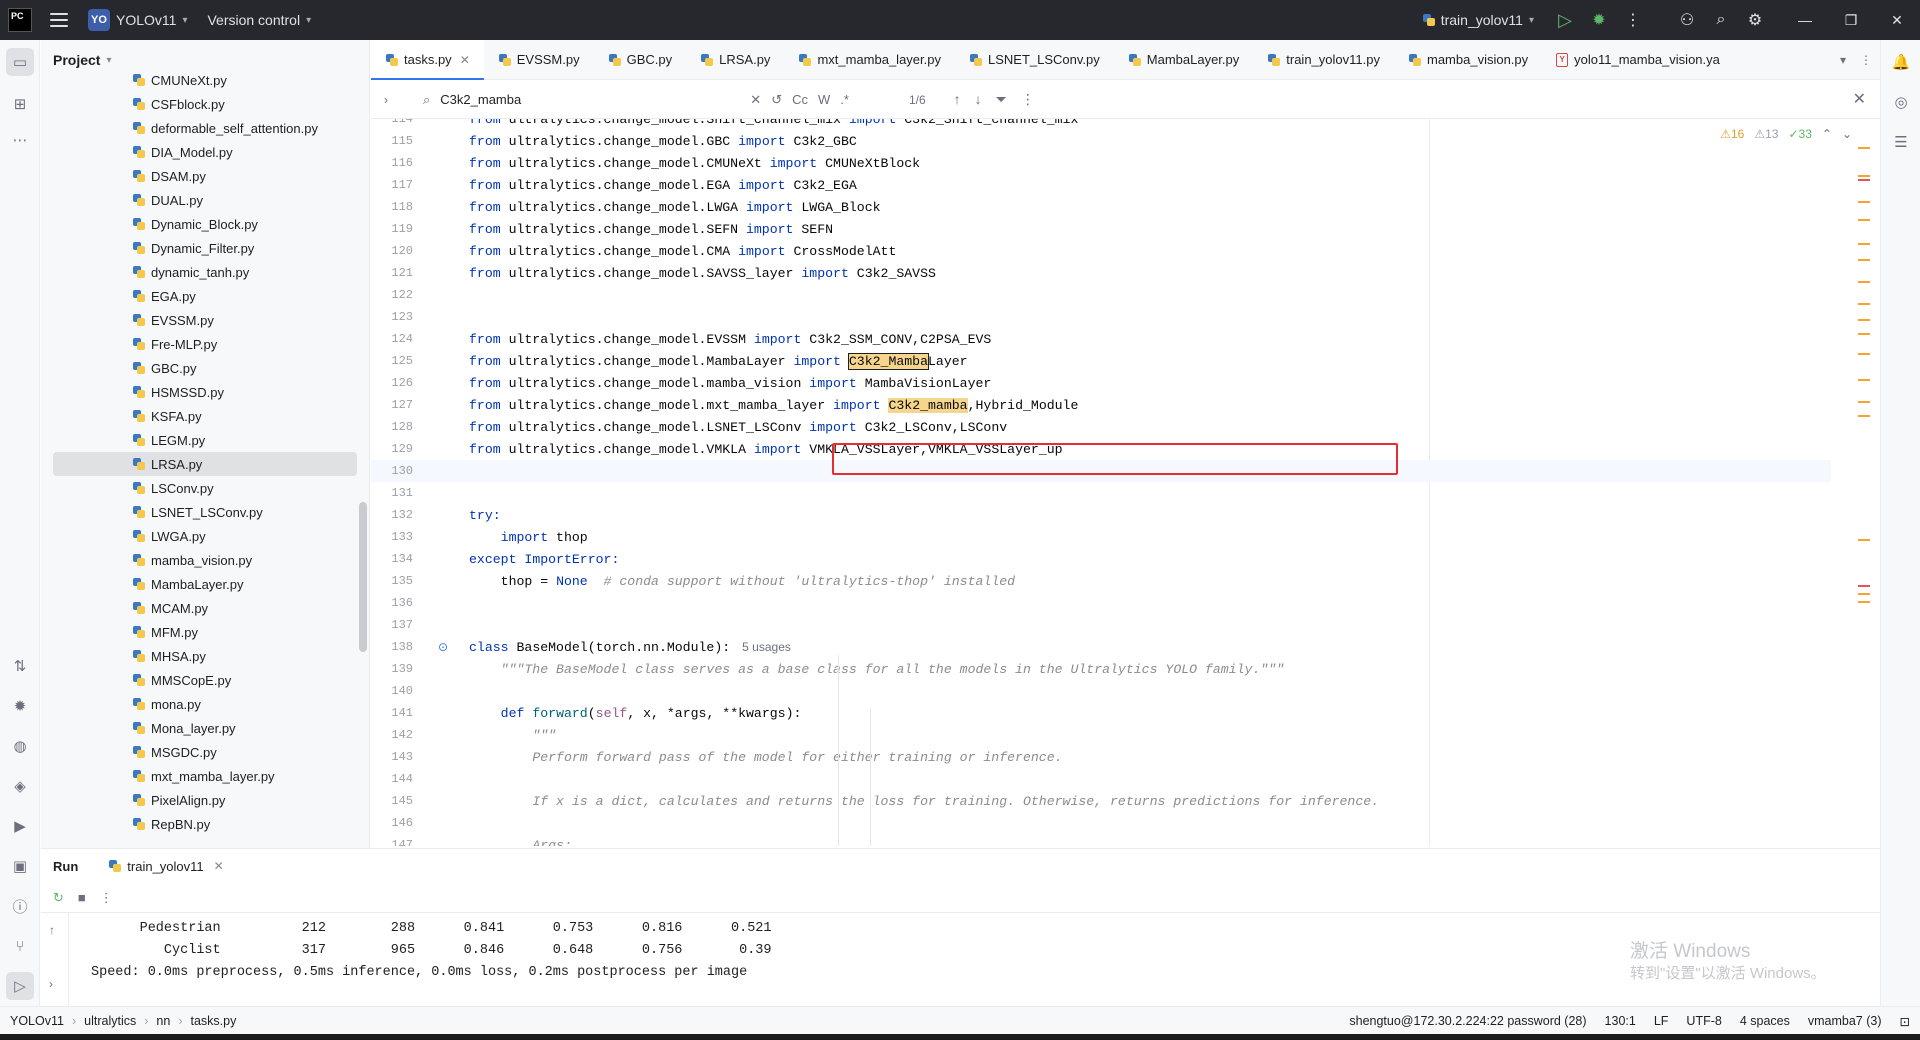  I want to click on tree-file-item: deformable_self_attention.py, so click(205, 128).